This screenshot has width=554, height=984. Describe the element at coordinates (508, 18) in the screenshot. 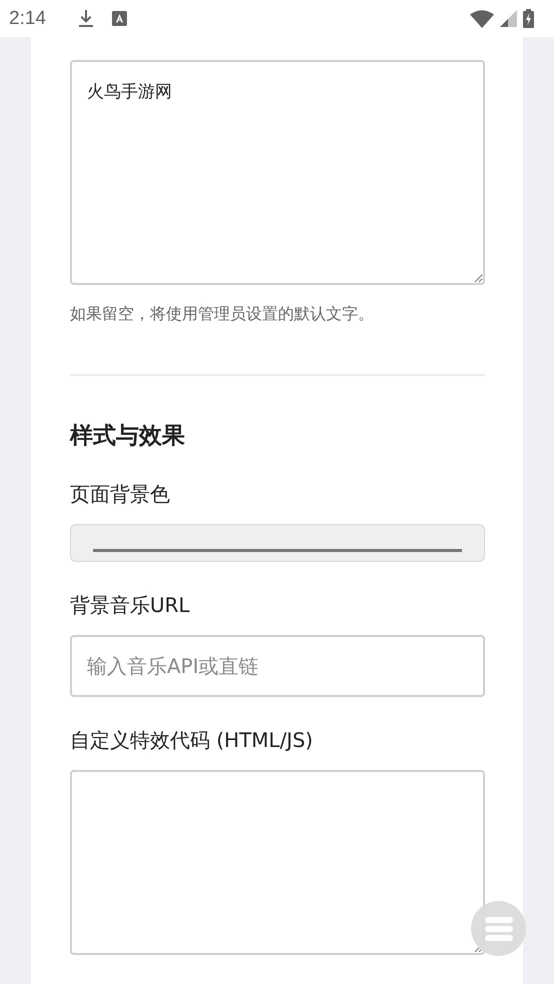

I see `signal-icon` at that location.